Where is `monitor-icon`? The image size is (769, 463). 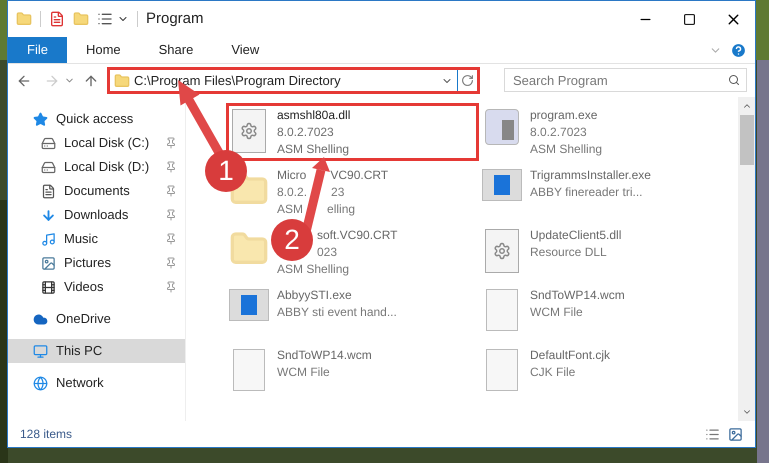 monitor-icon is located at coordinates (40, 351).